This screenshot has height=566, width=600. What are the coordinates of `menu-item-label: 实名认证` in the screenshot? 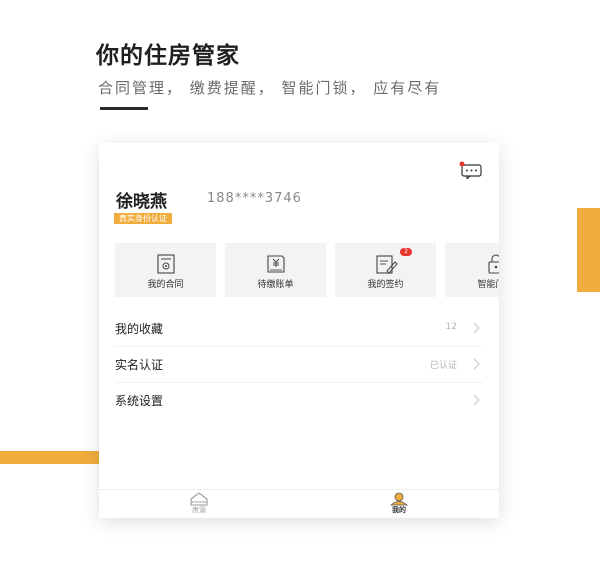 It's located at (139, 365).